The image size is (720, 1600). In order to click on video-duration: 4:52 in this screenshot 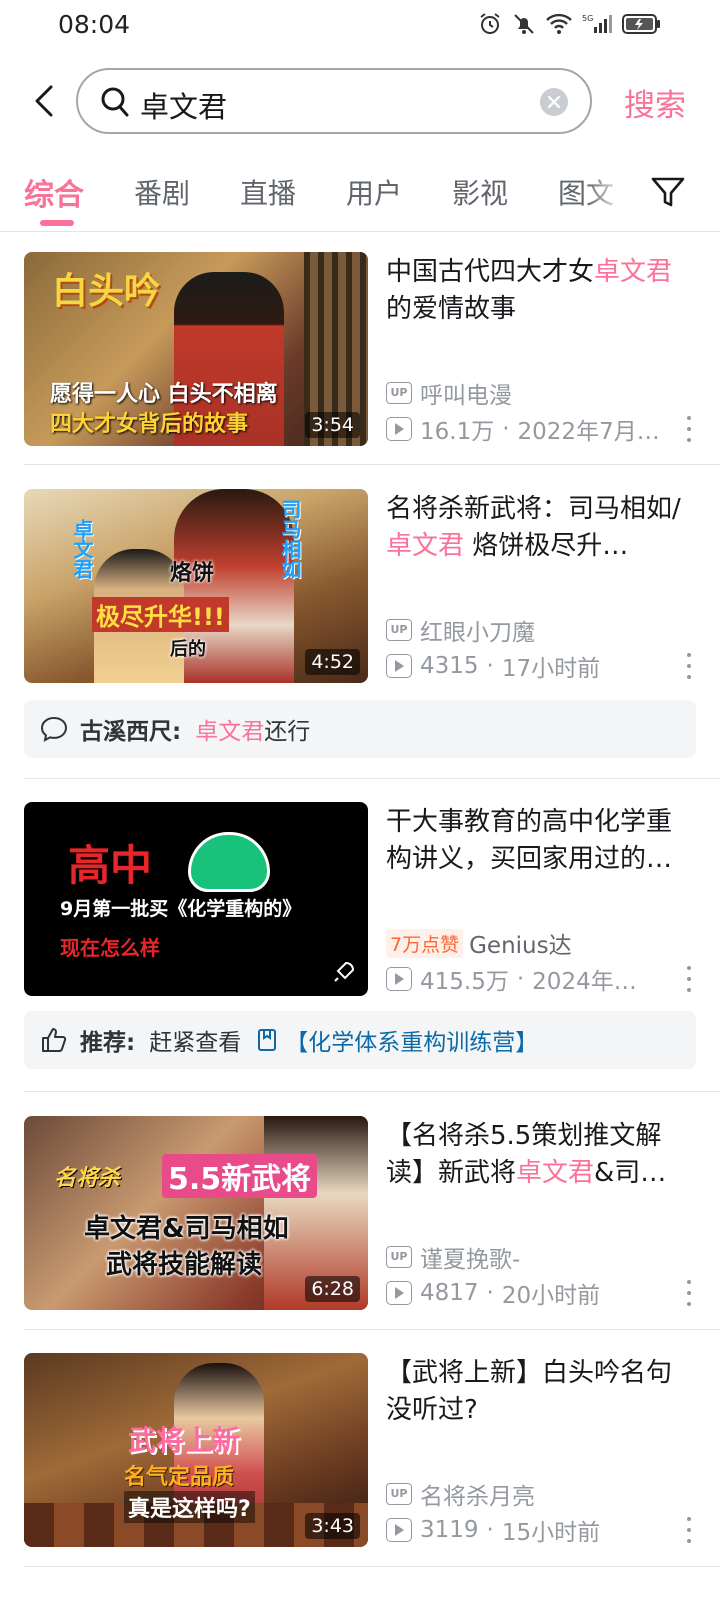, I will do `click(332, 662)`.